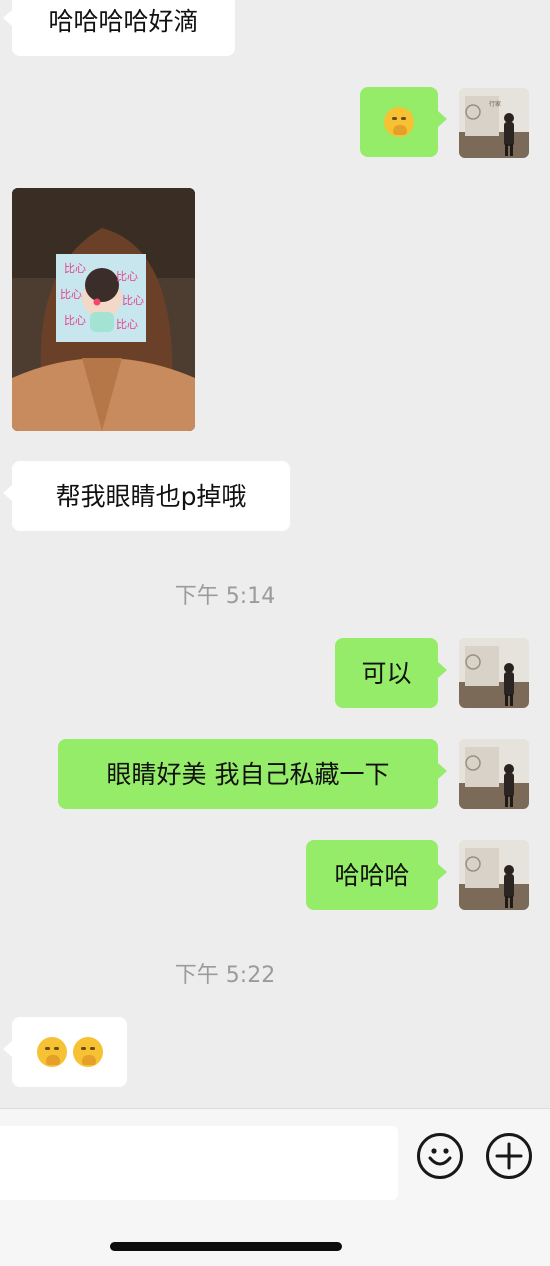  What do you see at coordinates (71, 294) in the screenshot?
I see `sticker-label-3: 比心` at bounding box center [71, 294].